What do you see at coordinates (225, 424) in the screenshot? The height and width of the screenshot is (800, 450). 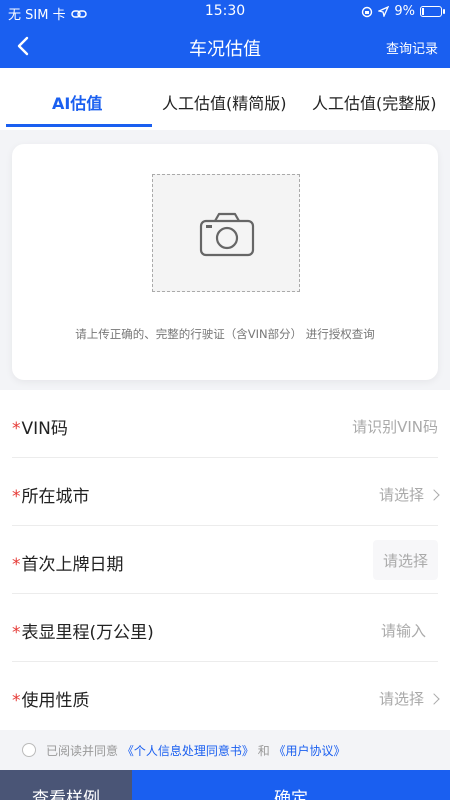 I see `form-row-vin: *VIN码 请识别VIN码` at bounding box center [225, 424].